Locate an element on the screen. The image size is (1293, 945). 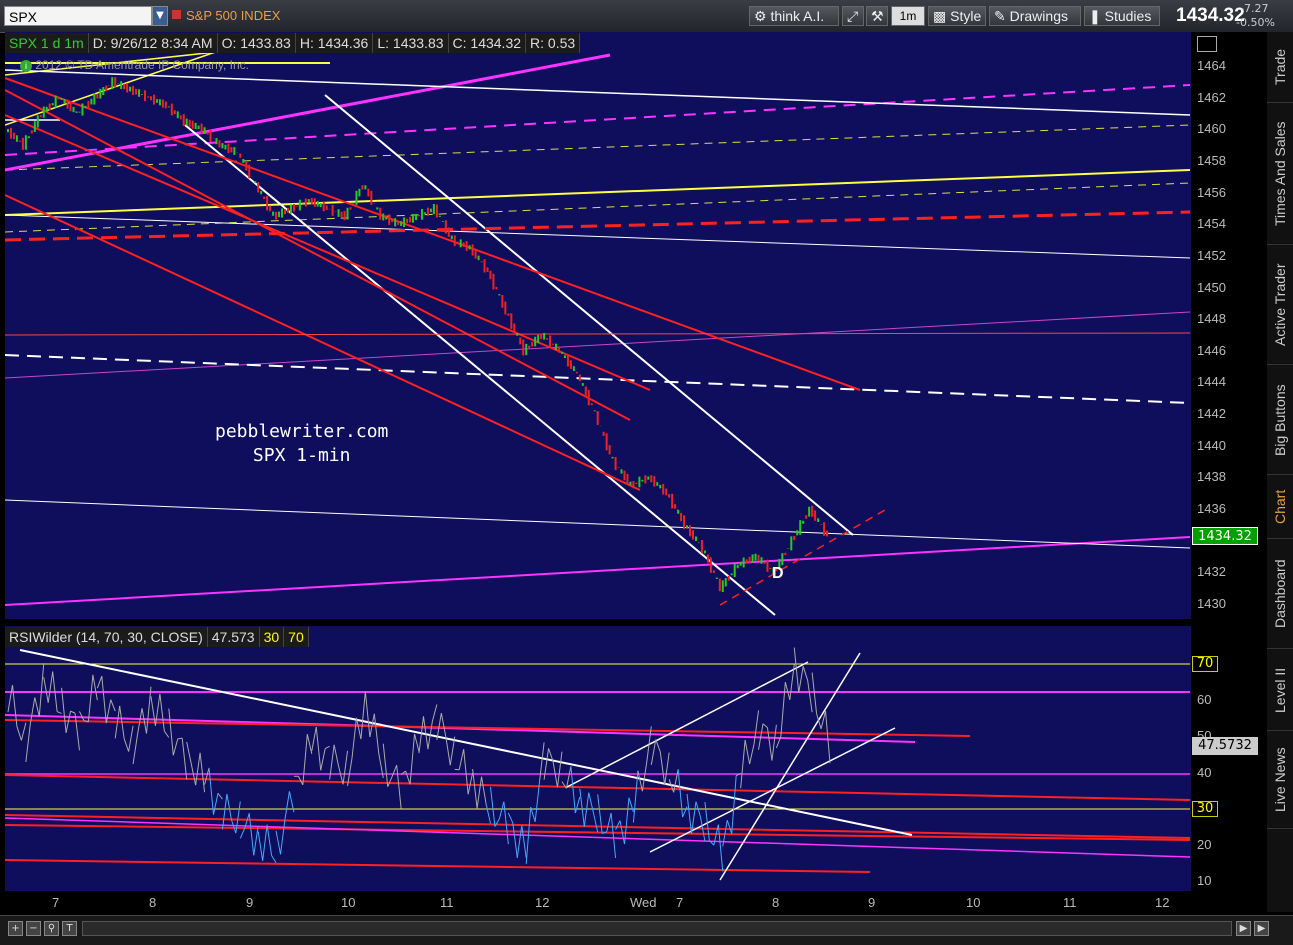
copyright-watermark: i 2012 © TD Ameritrade IP Company, Inc. is located at coordinates (134, 65).